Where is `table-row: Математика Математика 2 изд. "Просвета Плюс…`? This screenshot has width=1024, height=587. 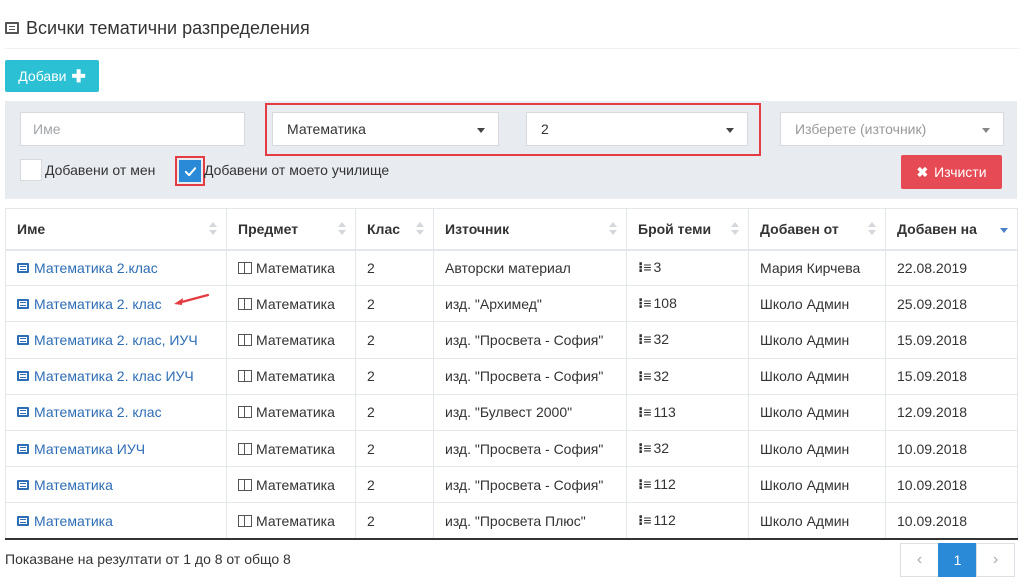 table-row: Математика Математика 2 изд. "Просвета Плюс… is located at coordinates (511, 521).